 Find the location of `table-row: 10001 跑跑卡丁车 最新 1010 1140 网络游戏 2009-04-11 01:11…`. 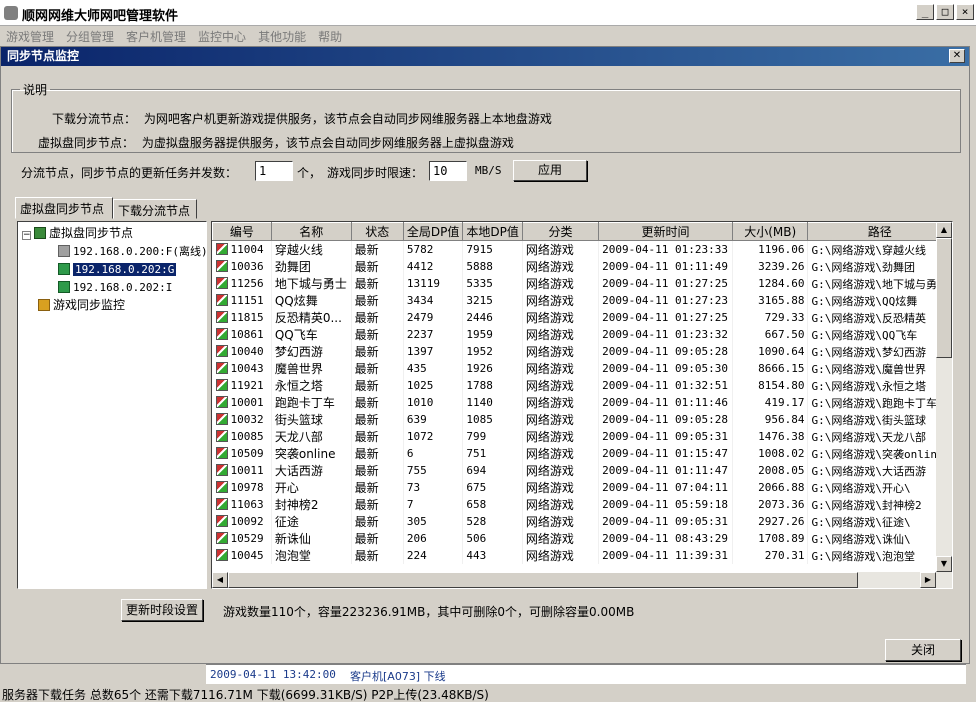

table-row: 10001 跑跑卡丁车 最新 1010 1140 网络游戏 2009-04-11 01:11… is located at coordinates (582, 402).